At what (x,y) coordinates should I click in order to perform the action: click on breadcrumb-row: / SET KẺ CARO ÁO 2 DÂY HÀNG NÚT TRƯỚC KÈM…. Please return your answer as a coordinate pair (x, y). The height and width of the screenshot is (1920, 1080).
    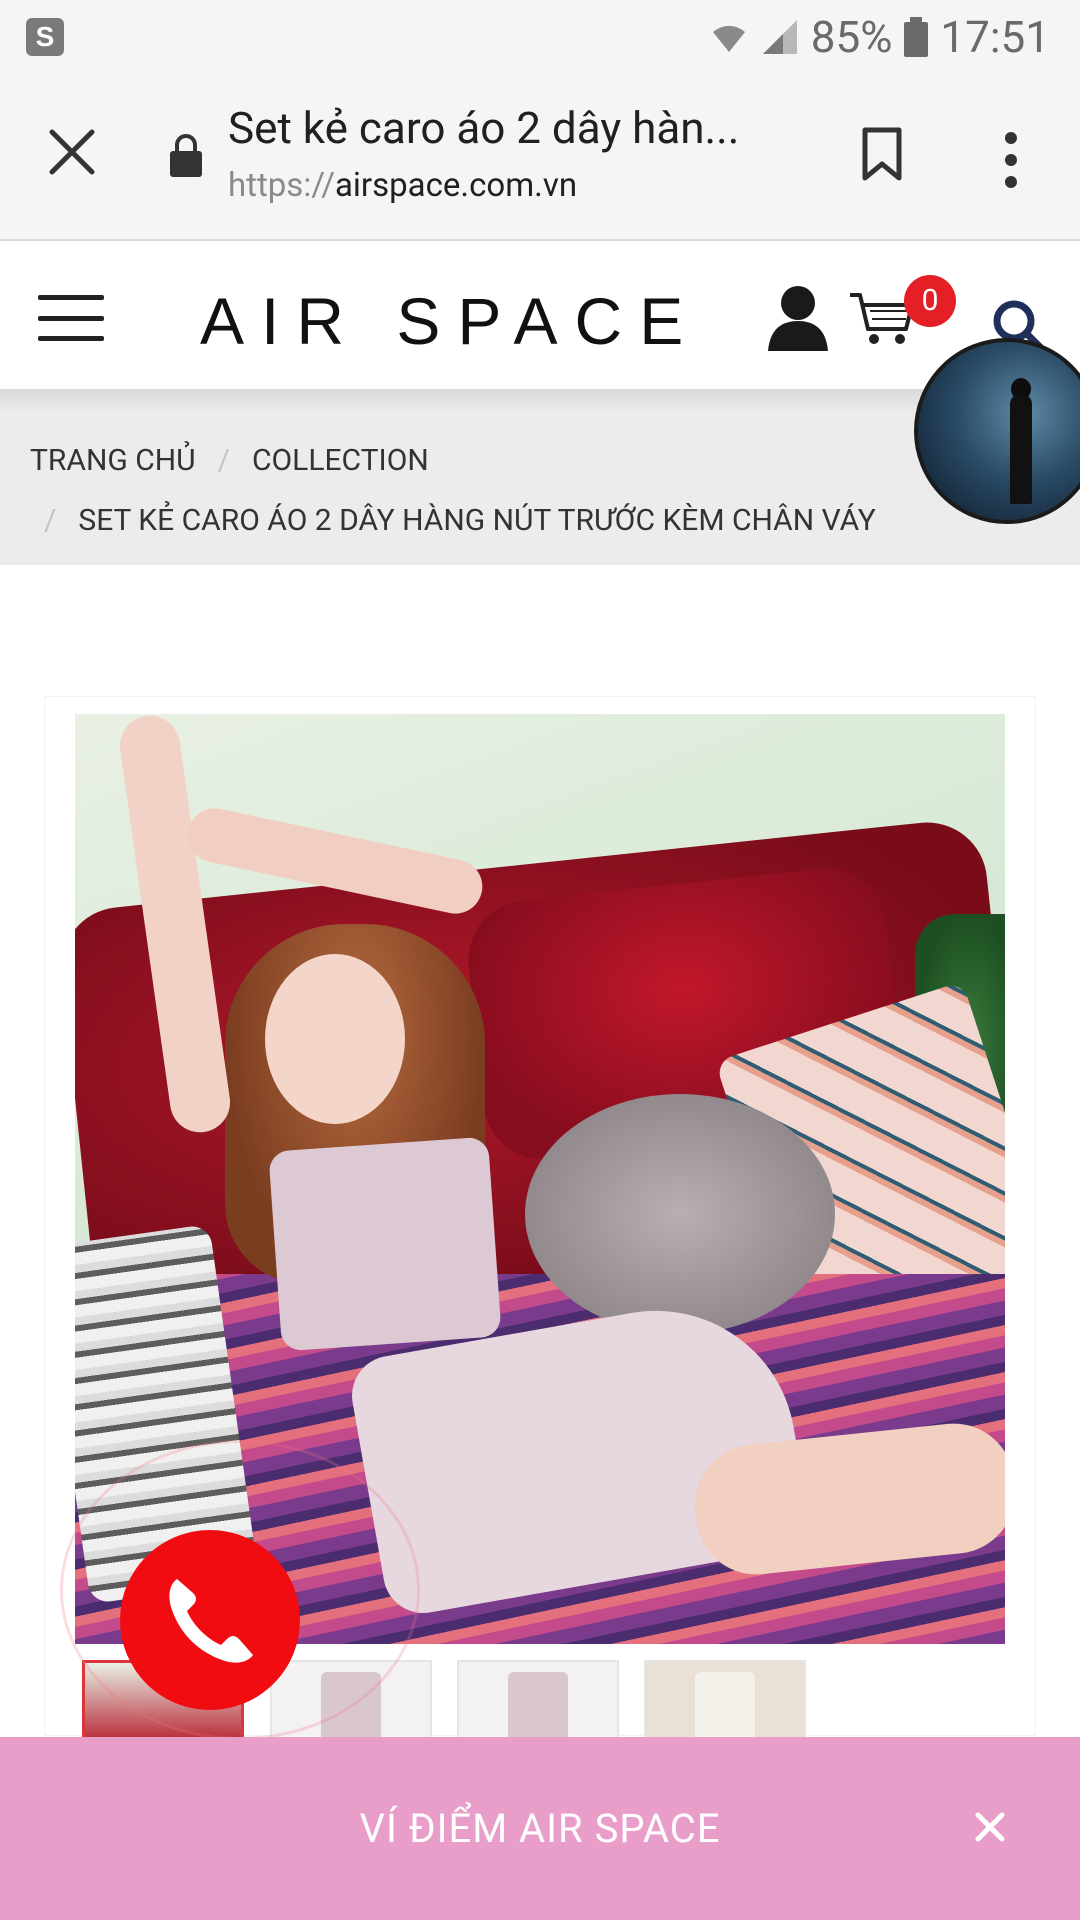
    Looking at the image, I should click on (460, 520).